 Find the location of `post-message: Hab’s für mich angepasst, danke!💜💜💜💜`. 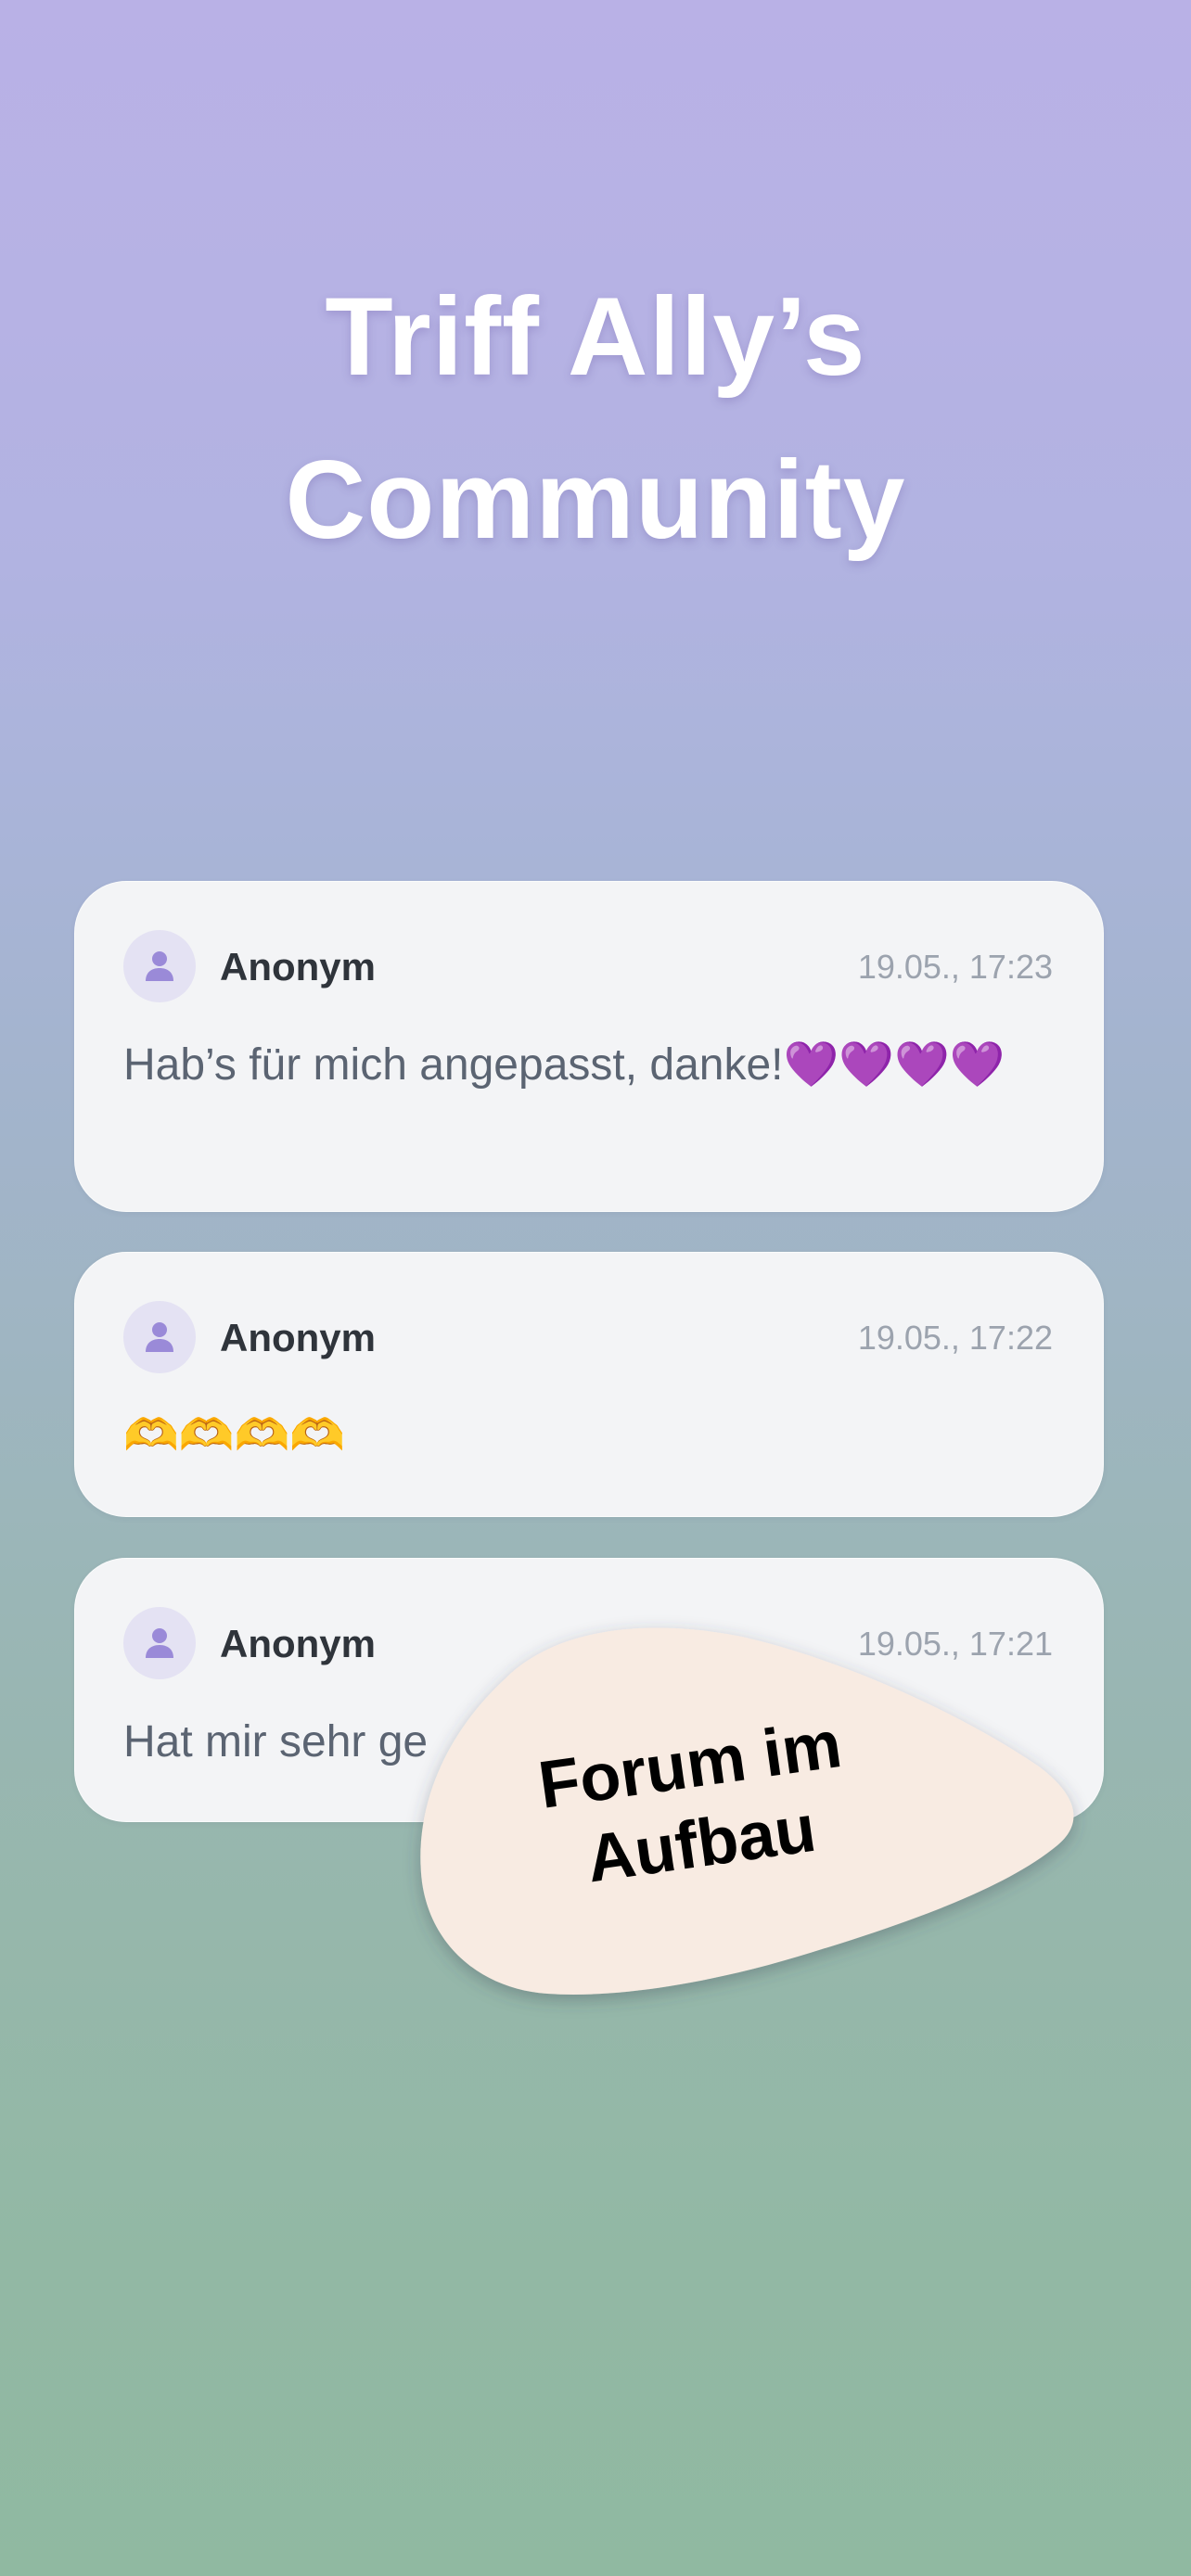

post-message: Hab’s für mich angepasst, danke!💜💜💜💜 is located at coordinates (591, 1065).